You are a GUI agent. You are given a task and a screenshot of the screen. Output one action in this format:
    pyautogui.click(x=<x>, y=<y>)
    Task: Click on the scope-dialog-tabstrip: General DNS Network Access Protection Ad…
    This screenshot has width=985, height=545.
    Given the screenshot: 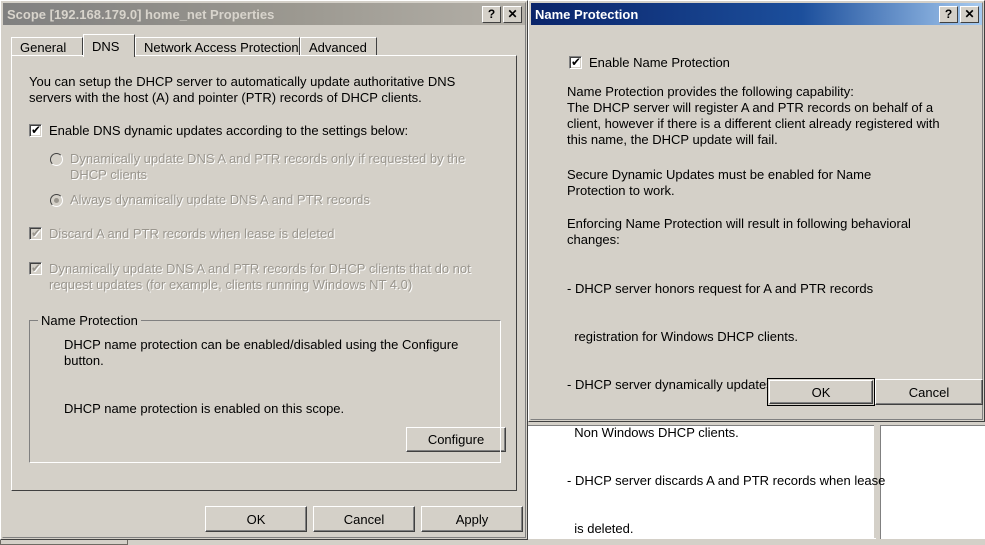 What is the action you would take?
    pyautogui.click(x=264, y=45)
    